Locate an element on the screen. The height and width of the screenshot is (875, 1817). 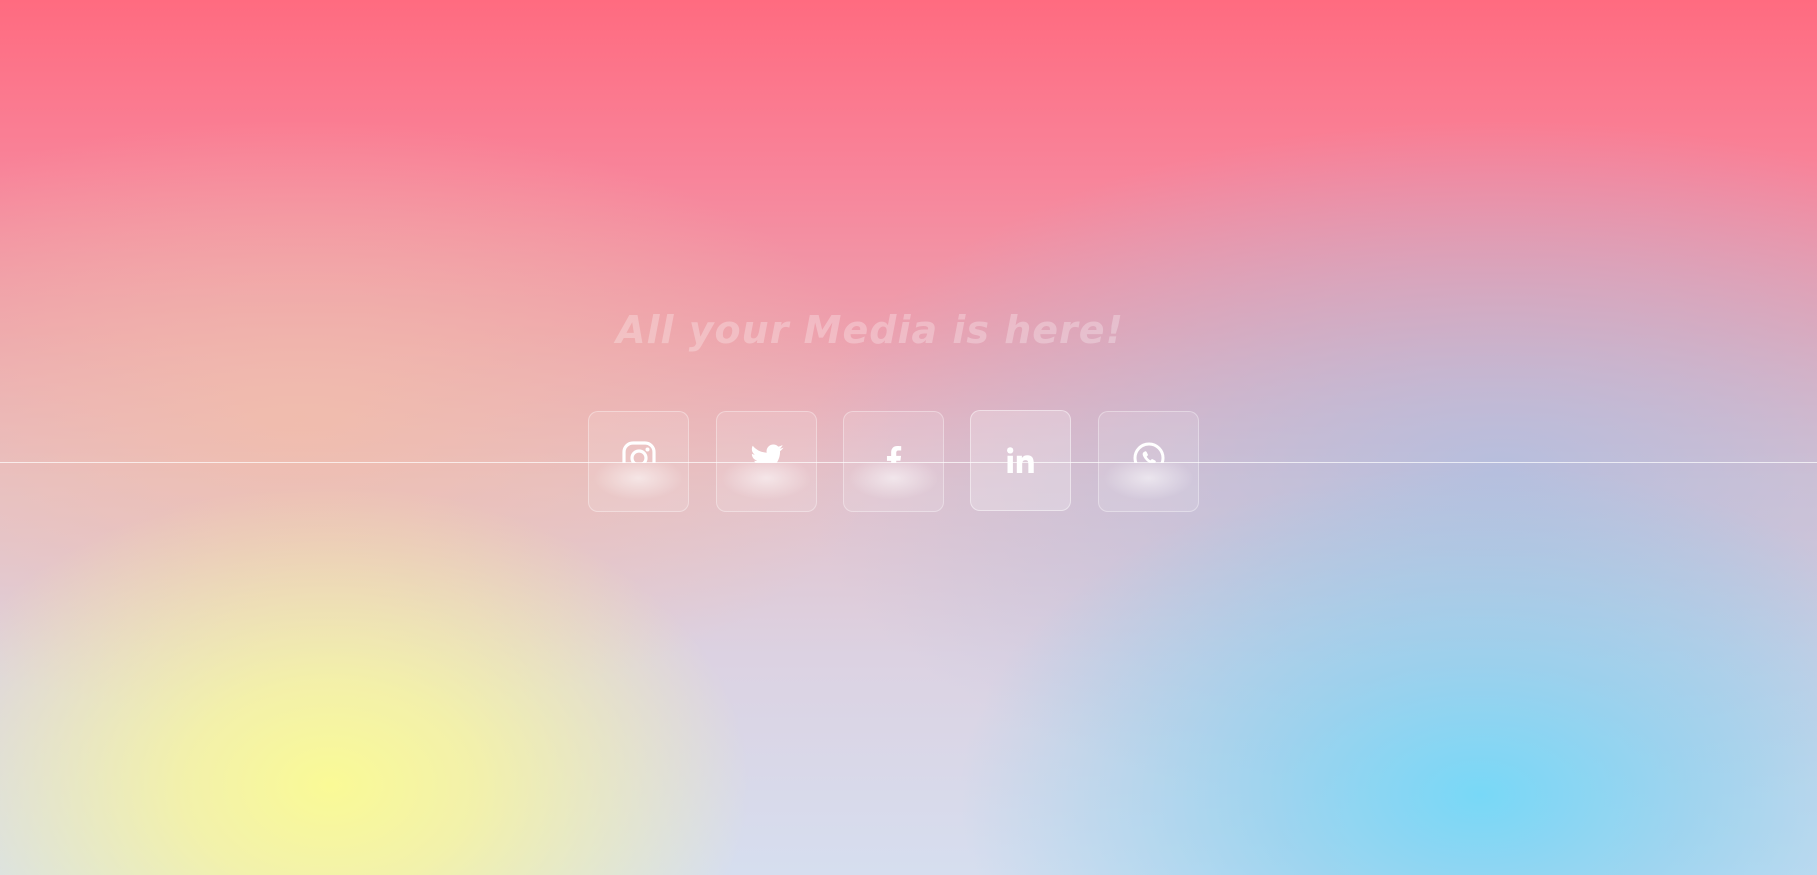
facebook-icon is located at coordinates (894, 451).